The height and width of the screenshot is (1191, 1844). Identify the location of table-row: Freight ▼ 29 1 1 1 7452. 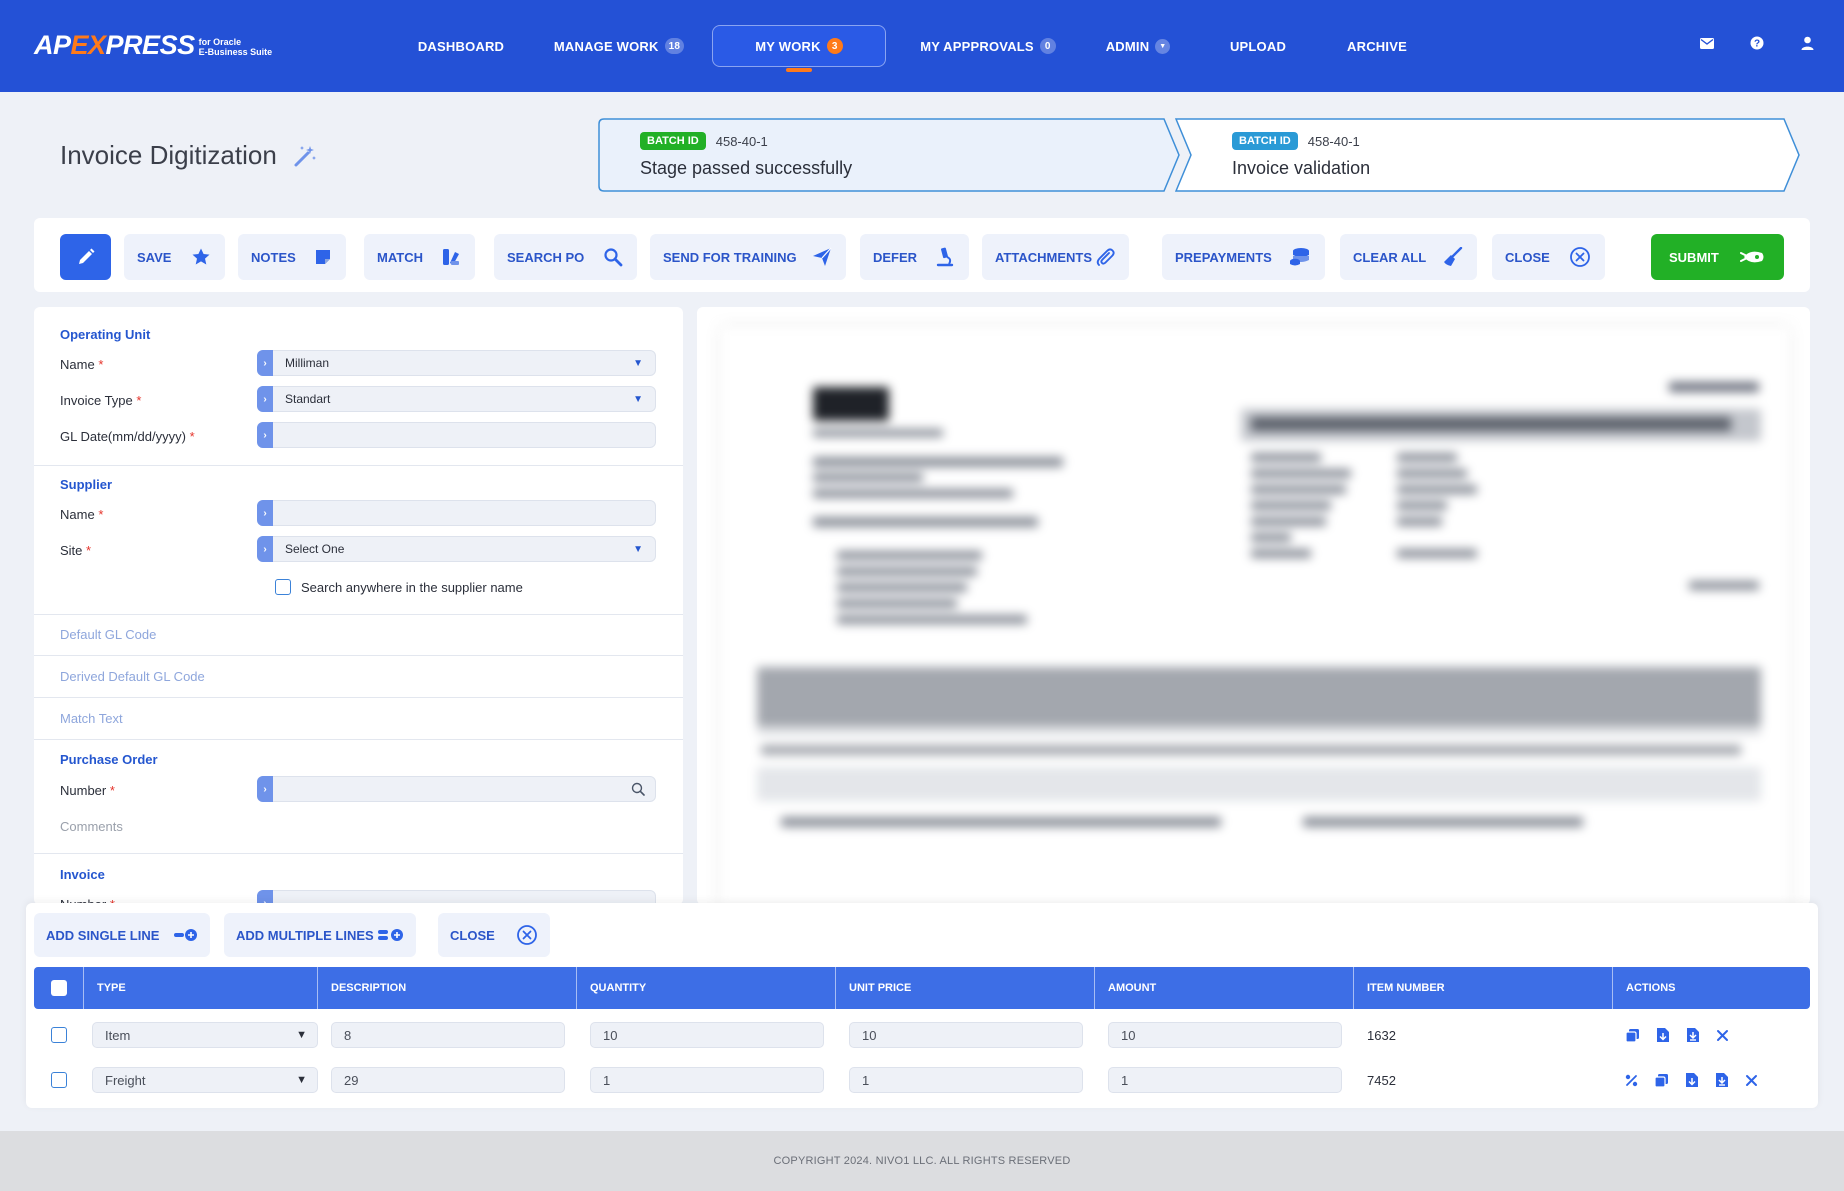
(922, 1080).